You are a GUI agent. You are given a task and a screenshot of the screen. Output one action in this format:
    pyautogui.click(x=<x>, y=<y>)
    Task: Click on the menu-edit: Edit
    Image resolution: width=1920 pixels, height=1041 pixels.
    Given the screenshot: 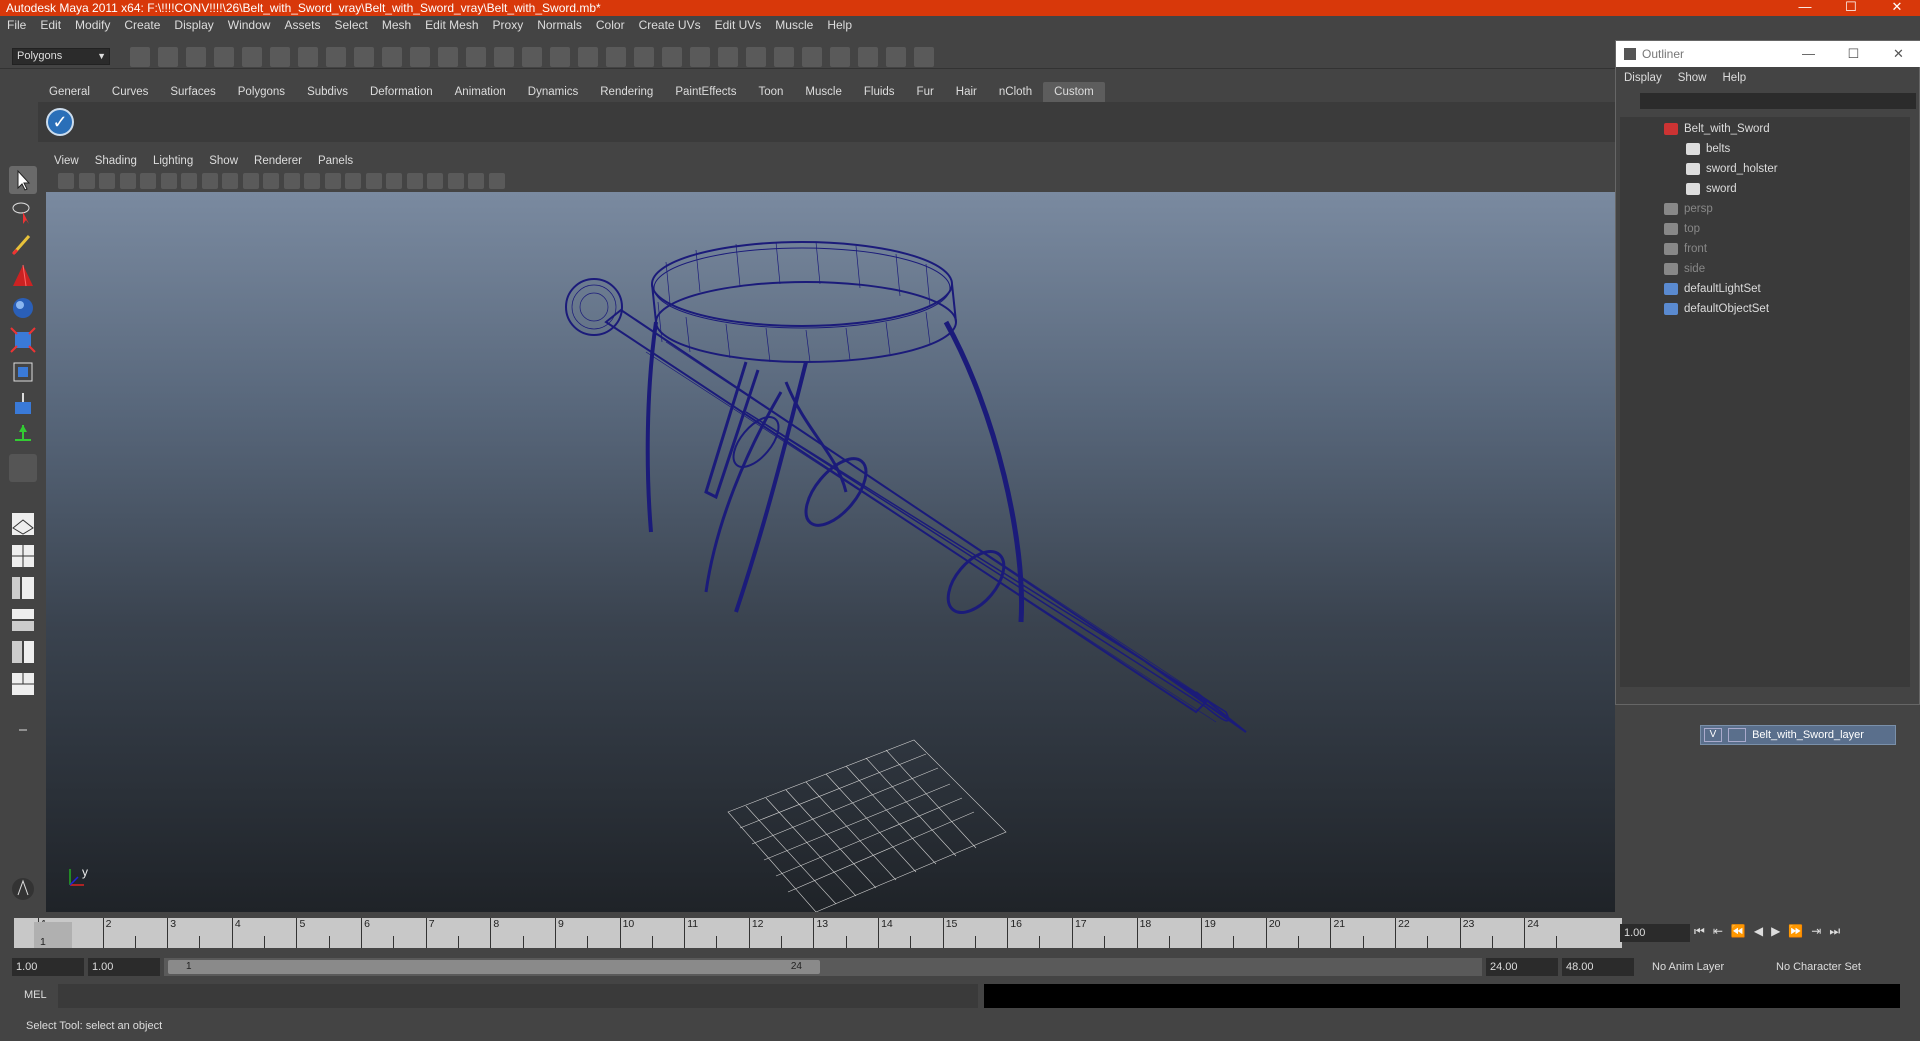 What is the action you would take?
    pyautogui.click(x=50, y=25)
    